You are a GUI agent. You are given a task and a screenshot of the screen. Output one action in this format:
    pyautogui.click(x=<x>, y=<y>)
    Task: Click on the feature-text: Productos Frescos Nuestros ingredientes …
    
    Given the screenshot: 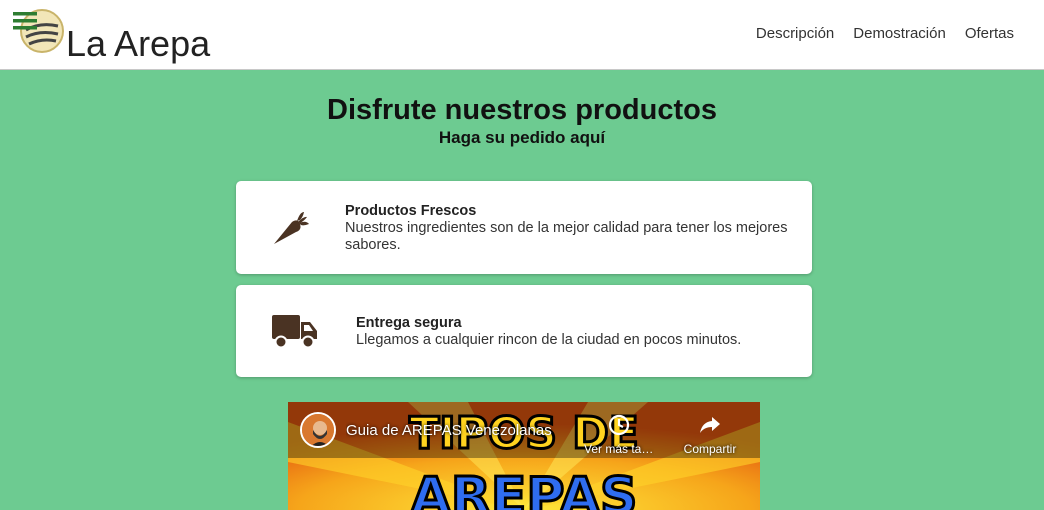 What is the action you would take?
    pyautogui.click(x=577, y=228)
    